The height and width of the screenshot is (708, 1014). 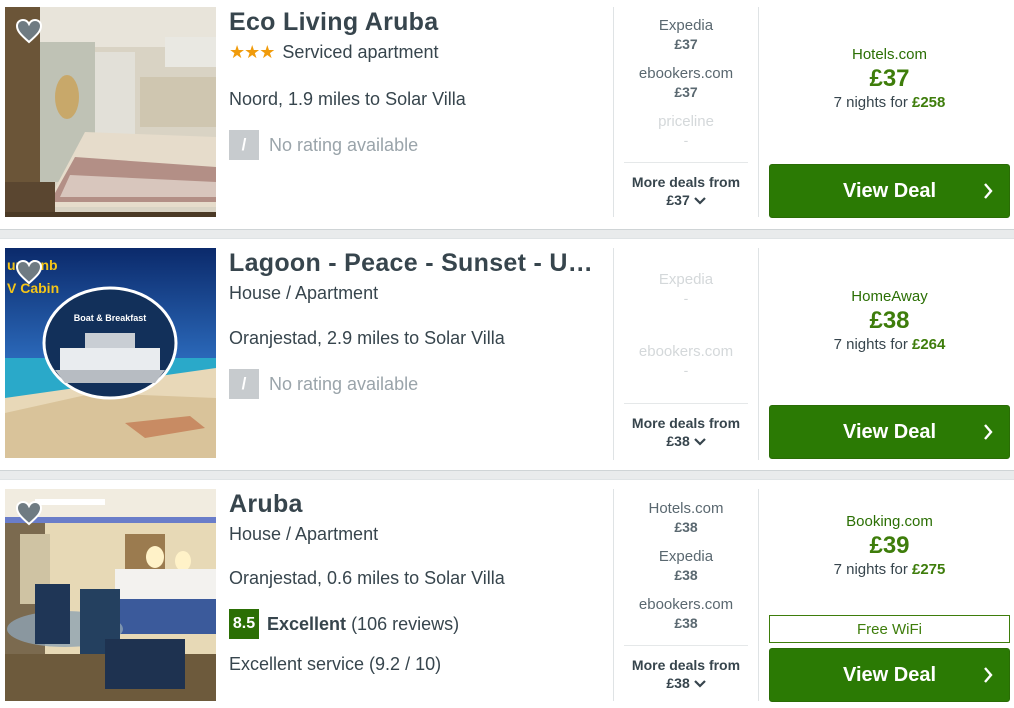 What do you see at coordinates (344, 383) in the screenshot?
I see `rating-text: No rating available` at bounding box center [344, 383].